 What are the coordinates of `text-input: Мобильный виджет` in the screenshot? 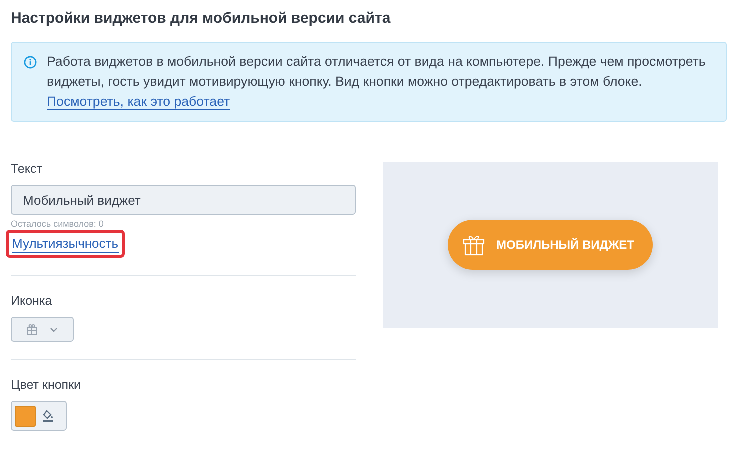 It's located at (183, 200).